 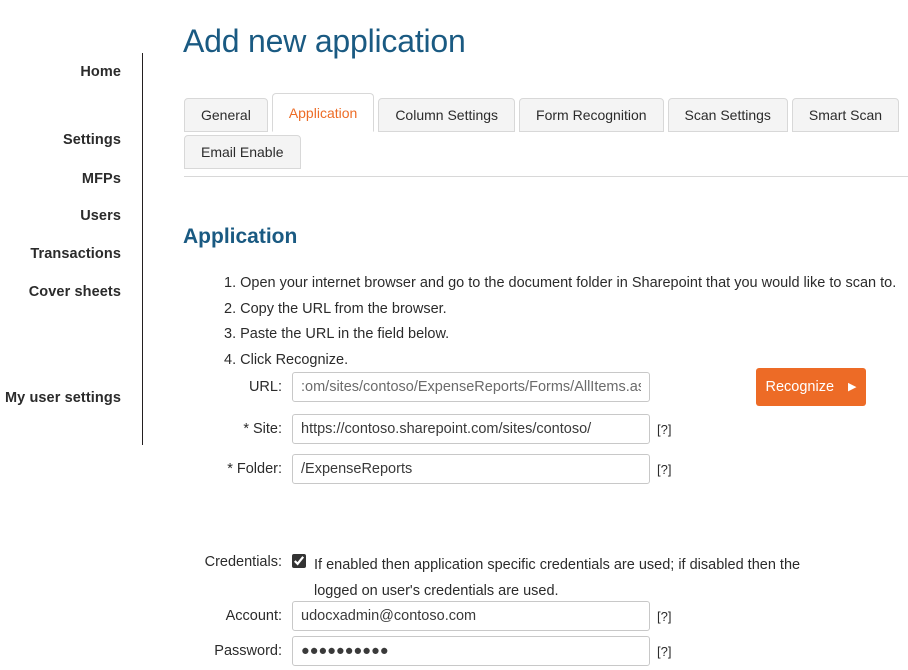 I want to click on url-input, so click(x=471, y=387).